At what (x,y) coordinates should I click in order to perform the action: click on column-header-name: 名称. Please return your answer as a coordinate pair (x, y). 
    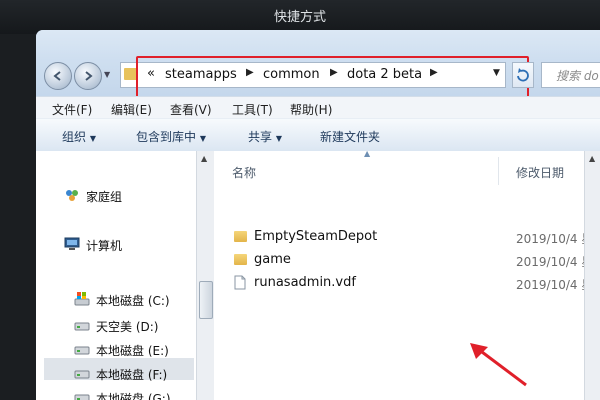
    Looking at the image, I should click on (244, 172).